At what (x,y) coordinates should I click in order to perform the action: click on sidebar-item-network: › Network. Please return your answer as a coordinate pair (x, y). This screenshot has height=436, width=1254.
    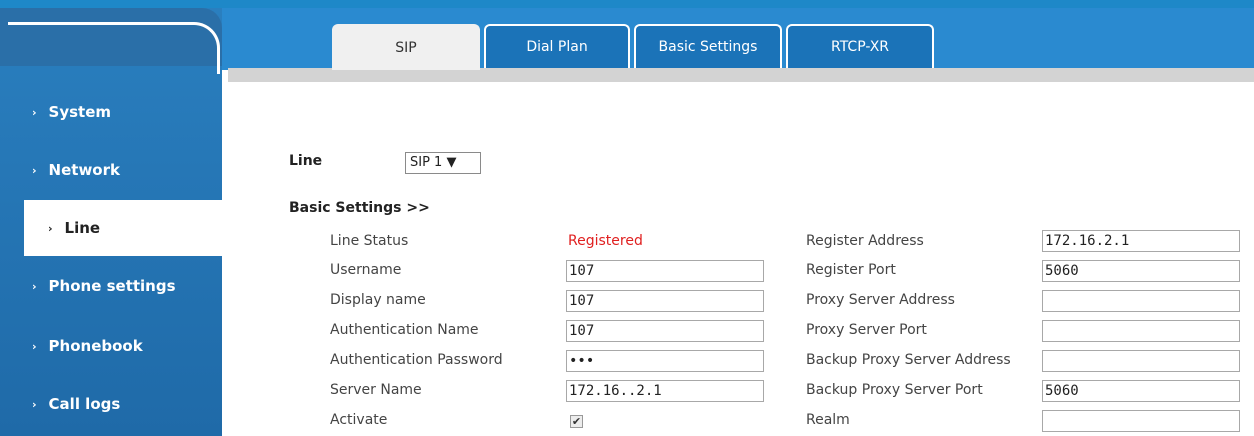
    Looking at the image, I should click on (111, 170).